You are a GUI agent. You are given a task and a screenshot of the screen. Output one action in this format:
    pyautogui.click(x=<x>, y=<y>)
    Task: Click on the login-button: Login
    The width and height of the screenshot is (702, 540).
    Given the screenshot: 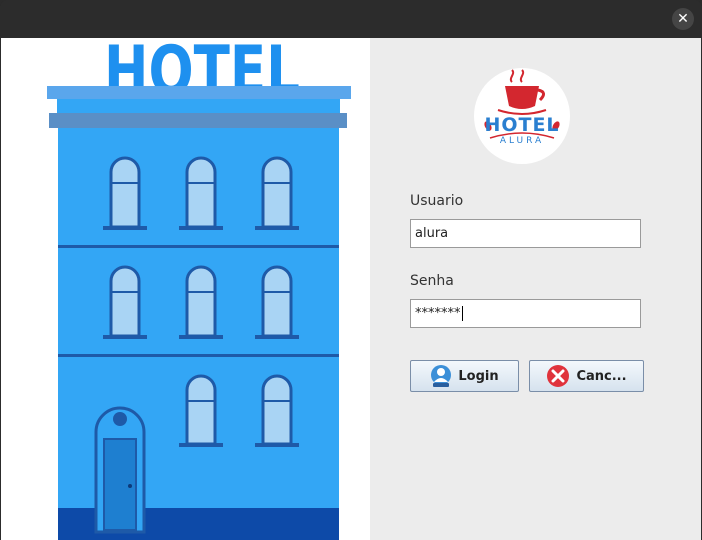 What is the action you would take?
    pyautogui.click(x=464, y=376)
    